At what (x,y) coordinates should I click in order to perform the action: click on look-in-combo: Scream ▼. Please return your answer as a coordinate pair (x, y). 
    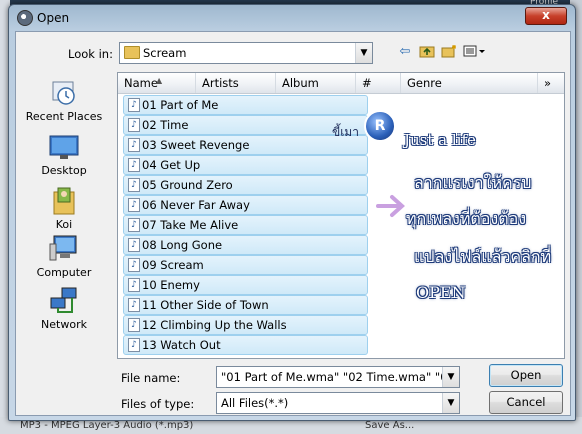
    Looking at the image, I should click on (246, 53).